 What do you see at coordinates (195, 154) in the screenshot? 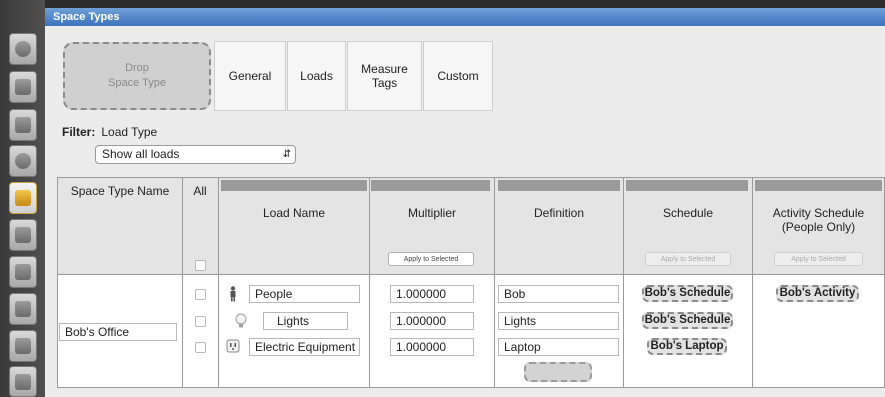
I see `load-type-select: Show all loads ⇵` at bounding box center [195, 154].